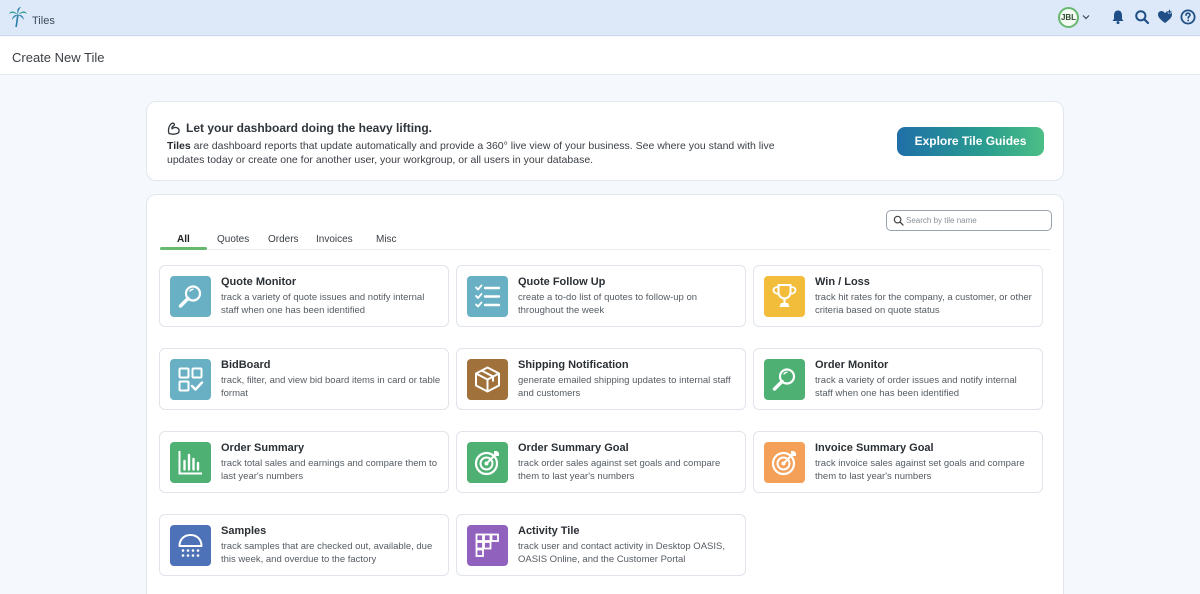 The image size is (1200, 594). I want to click on app-title: Tiles, so click(43, 21).